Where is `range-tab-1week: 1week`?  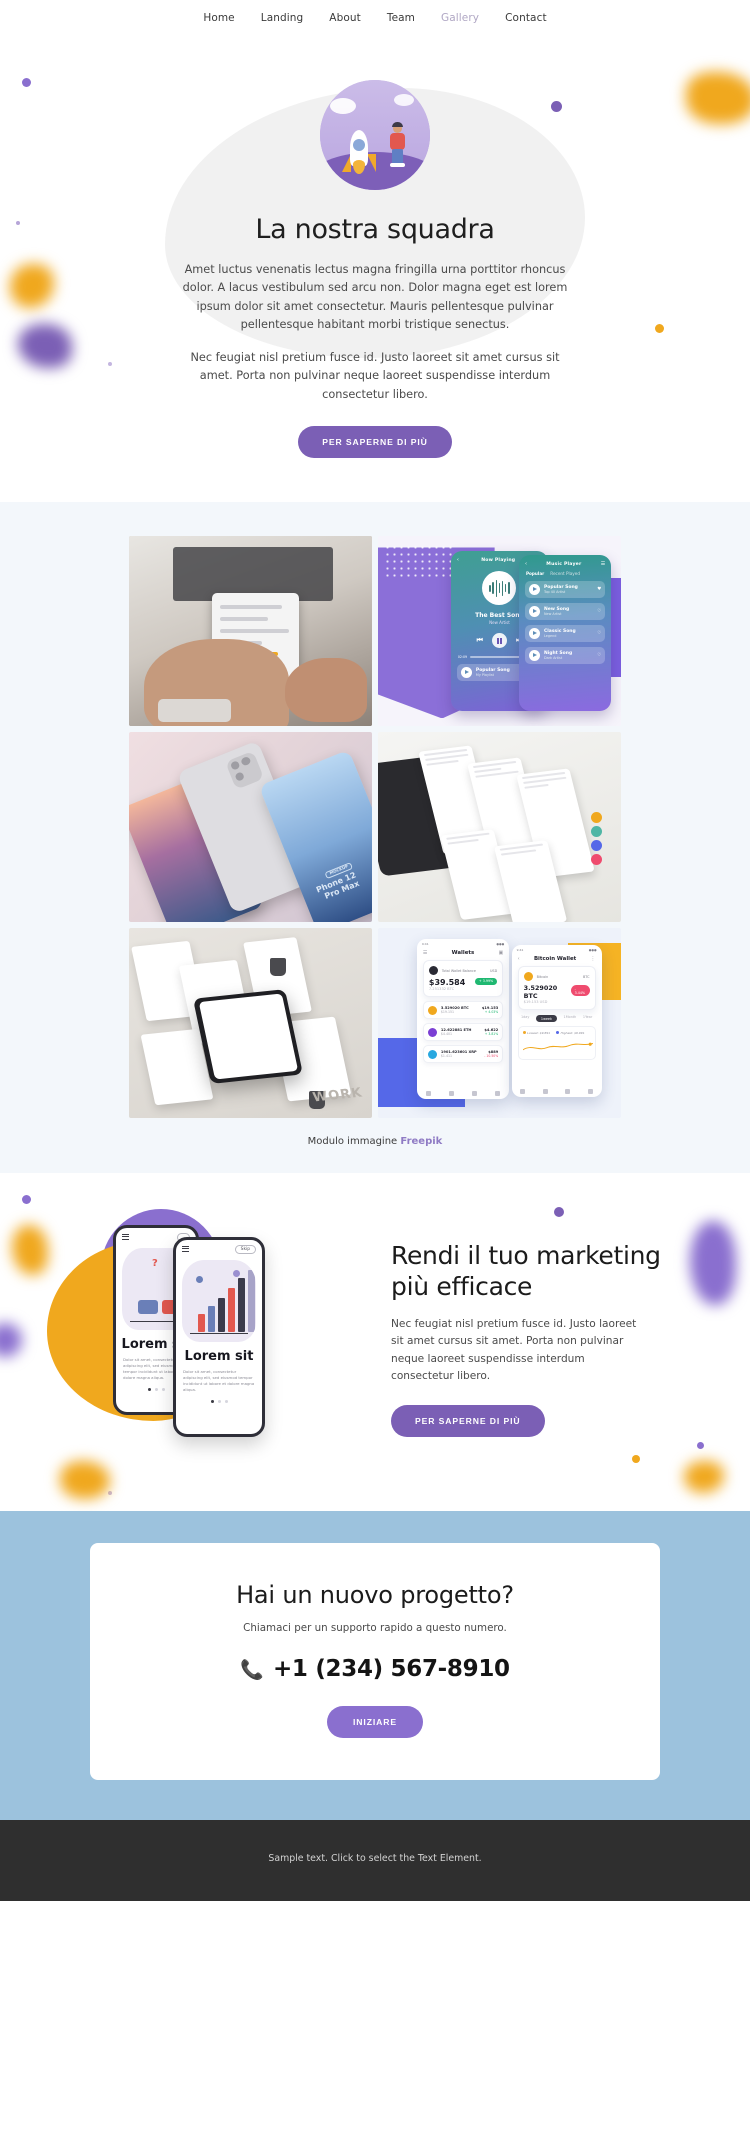
range-tab-1week: 1week is located at coordinates (546, 1019).